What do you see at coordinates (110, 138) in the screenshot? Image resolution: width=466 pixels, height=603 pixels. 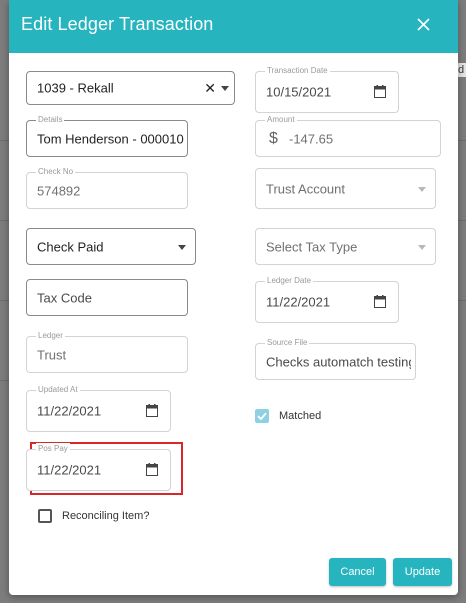 I see `details-value: Tom Henderson - 000010` at bounding box center [110, 138].